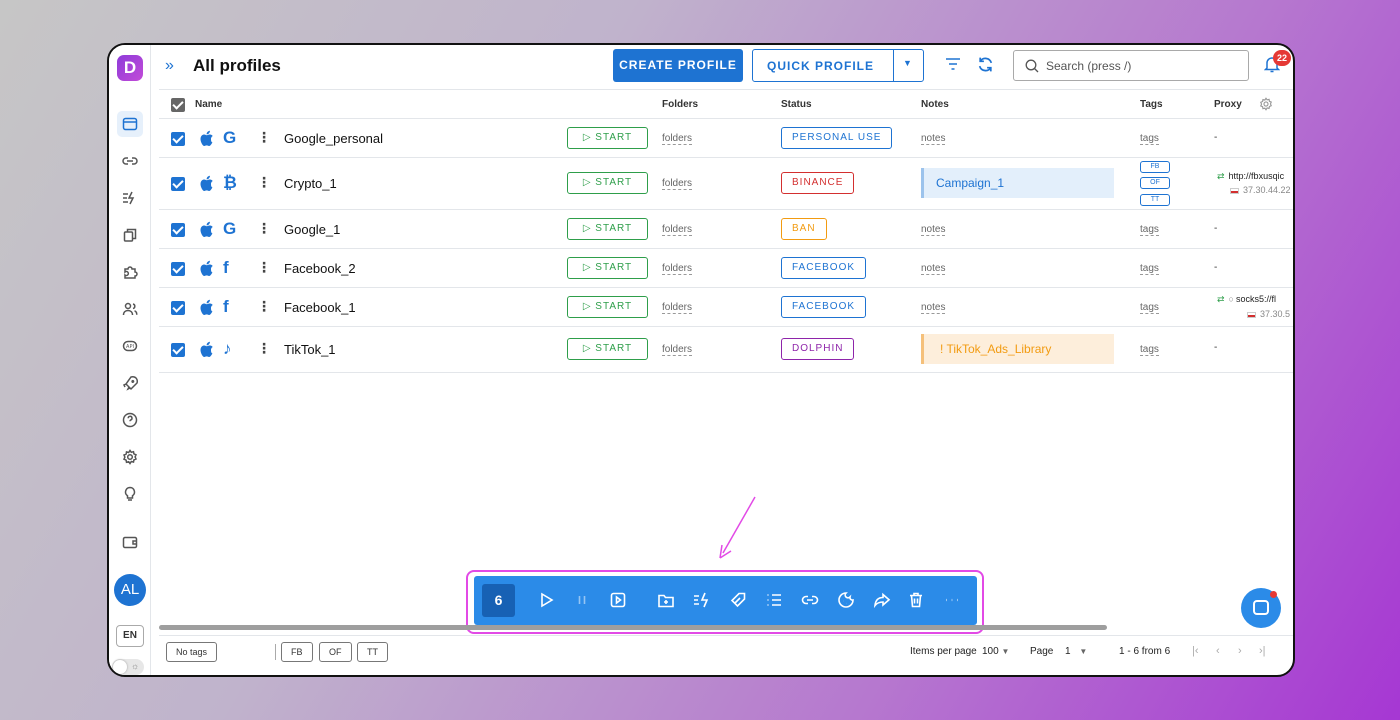  What do you see at coordinates (310, 183) in the screenshot?
I see `profile-name: Crypto_1` at bounding box center [310, 183].